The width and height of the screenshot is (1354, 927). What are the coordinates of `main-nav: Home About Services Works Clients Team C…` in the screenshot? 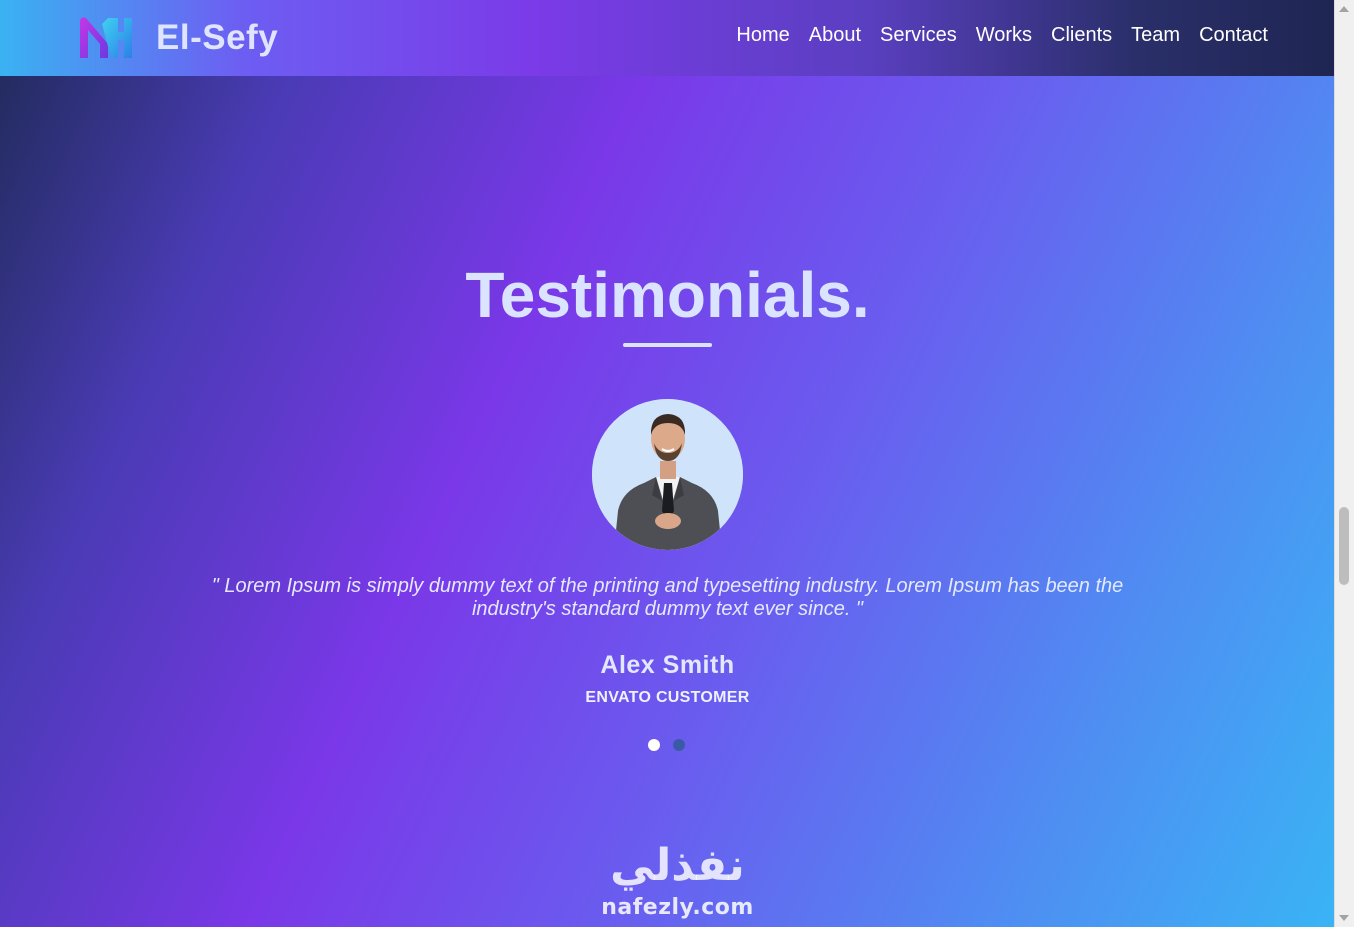 It's located at (1002, 35).